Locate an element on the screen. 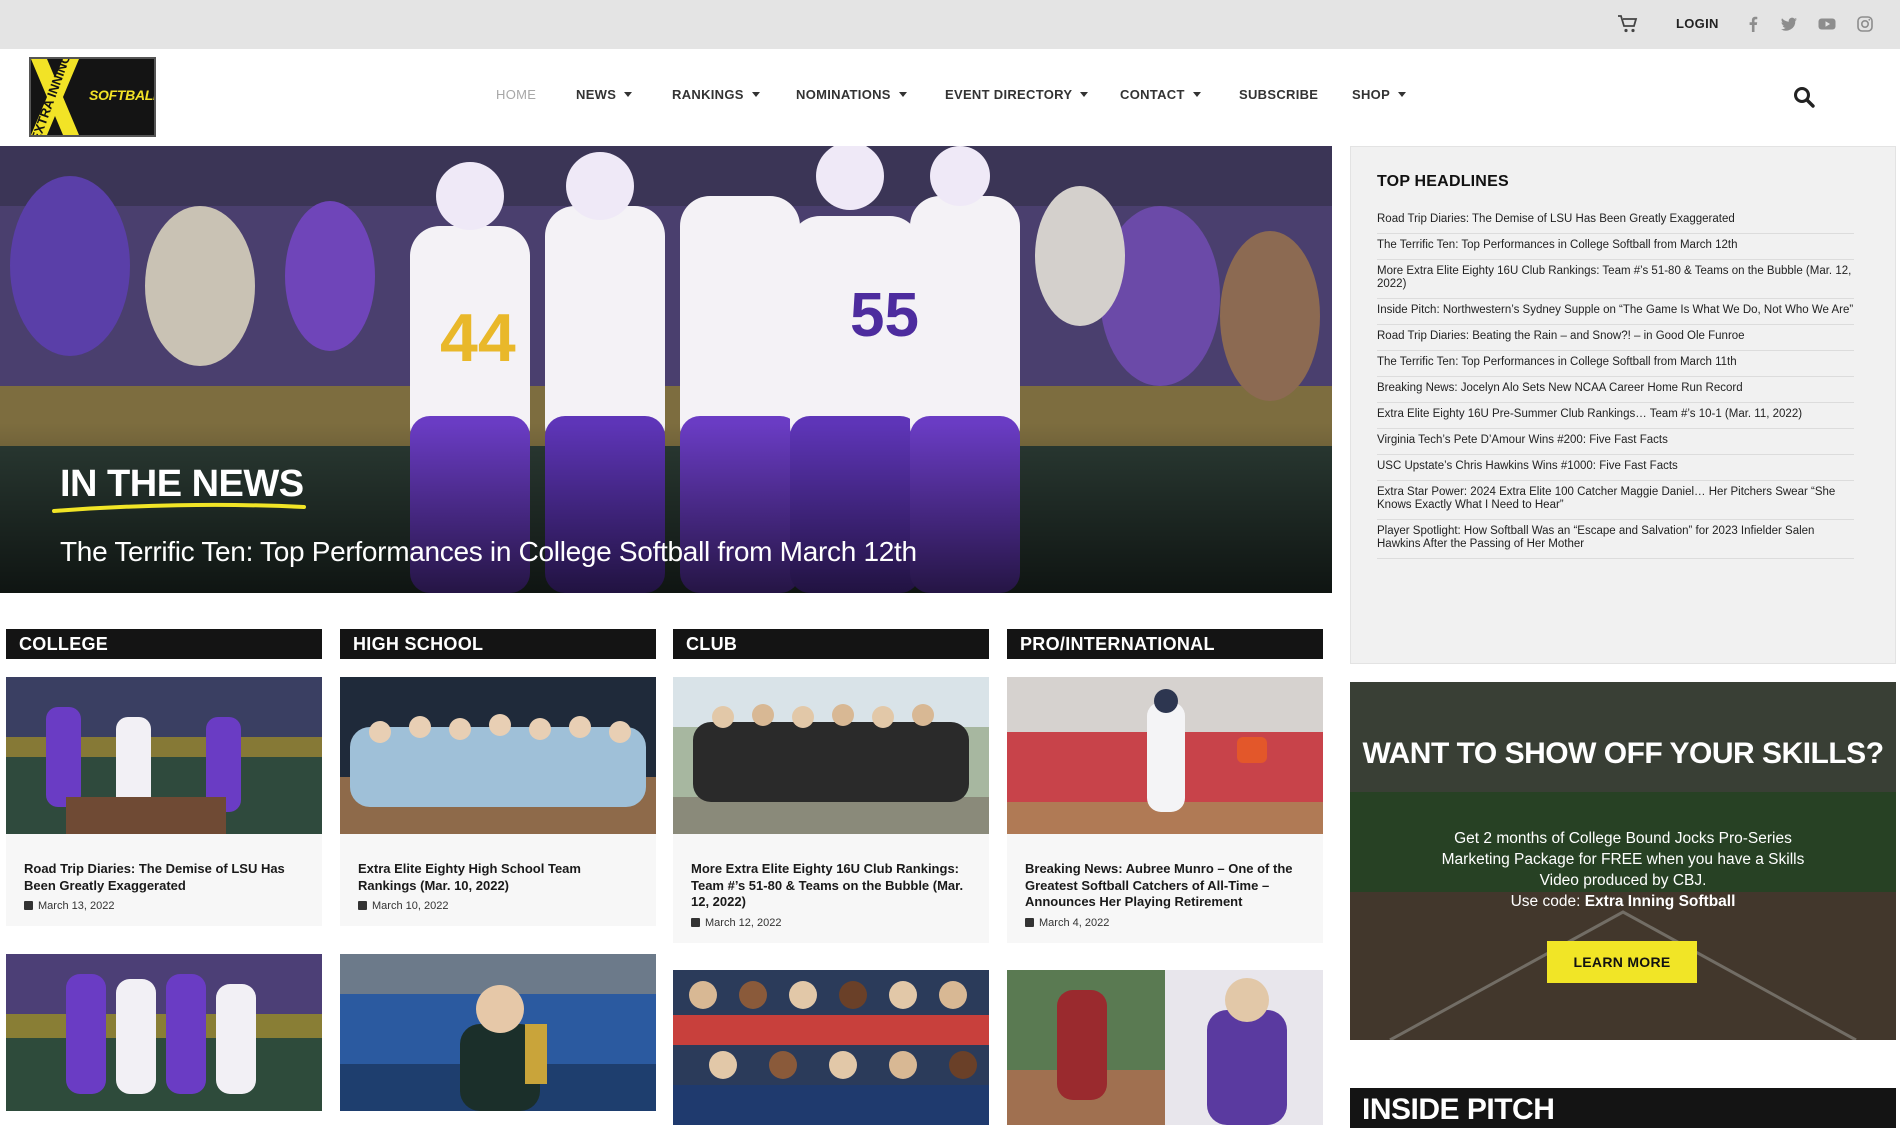  facebook-icon is located at coordinates (1753, 24).